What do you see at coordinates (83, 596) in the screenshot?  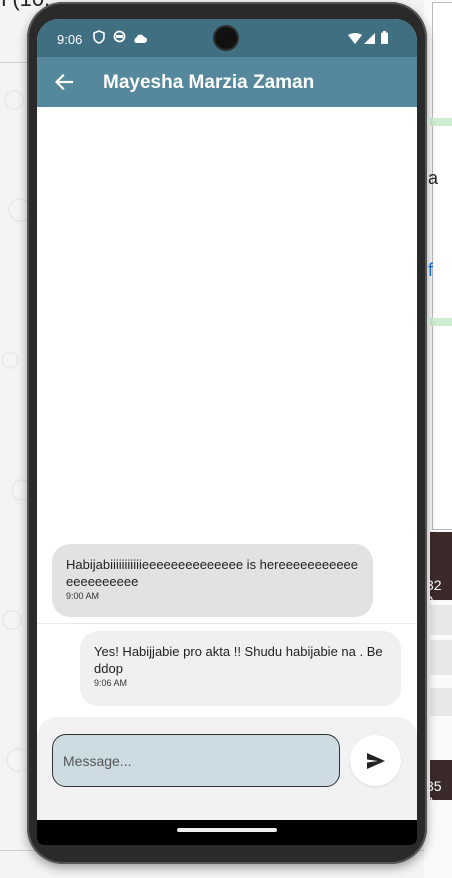 I see `message-time: 9:00 AM` at bounding box center [83, 596].